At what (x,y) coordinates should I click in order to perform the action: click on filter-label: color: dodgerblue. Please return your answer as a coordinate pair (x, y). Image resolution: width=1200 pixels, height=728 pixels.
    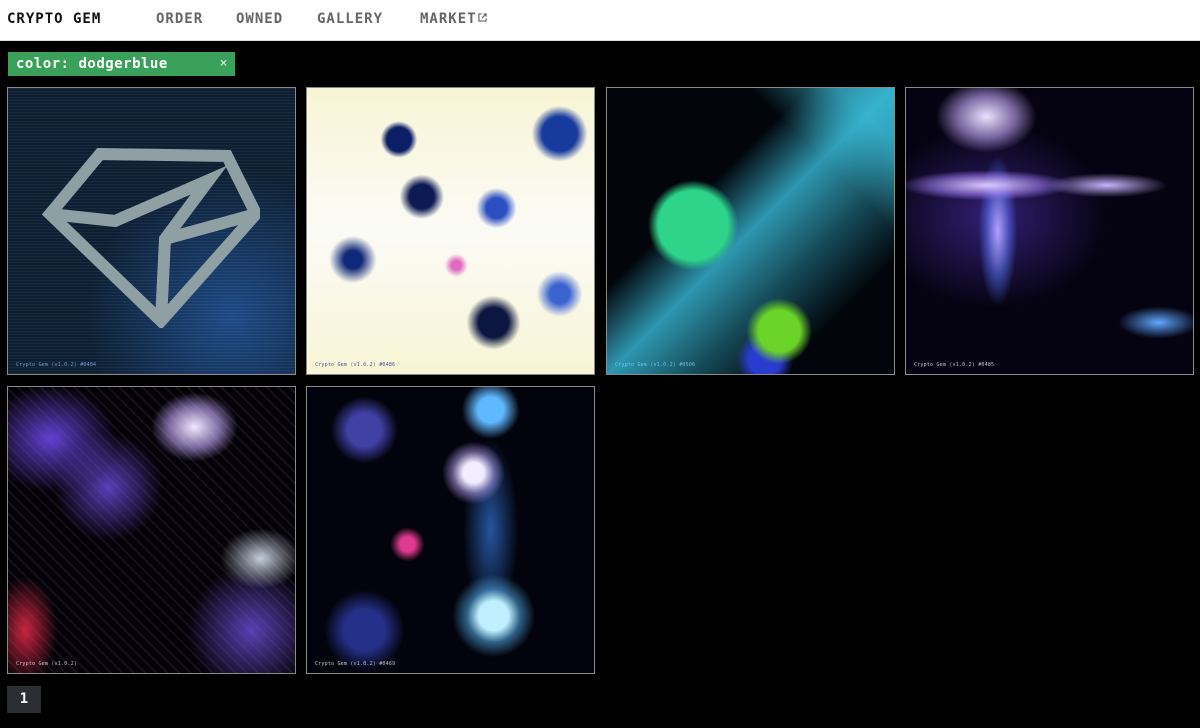
    Looking at the image, I should click on (92, 64).